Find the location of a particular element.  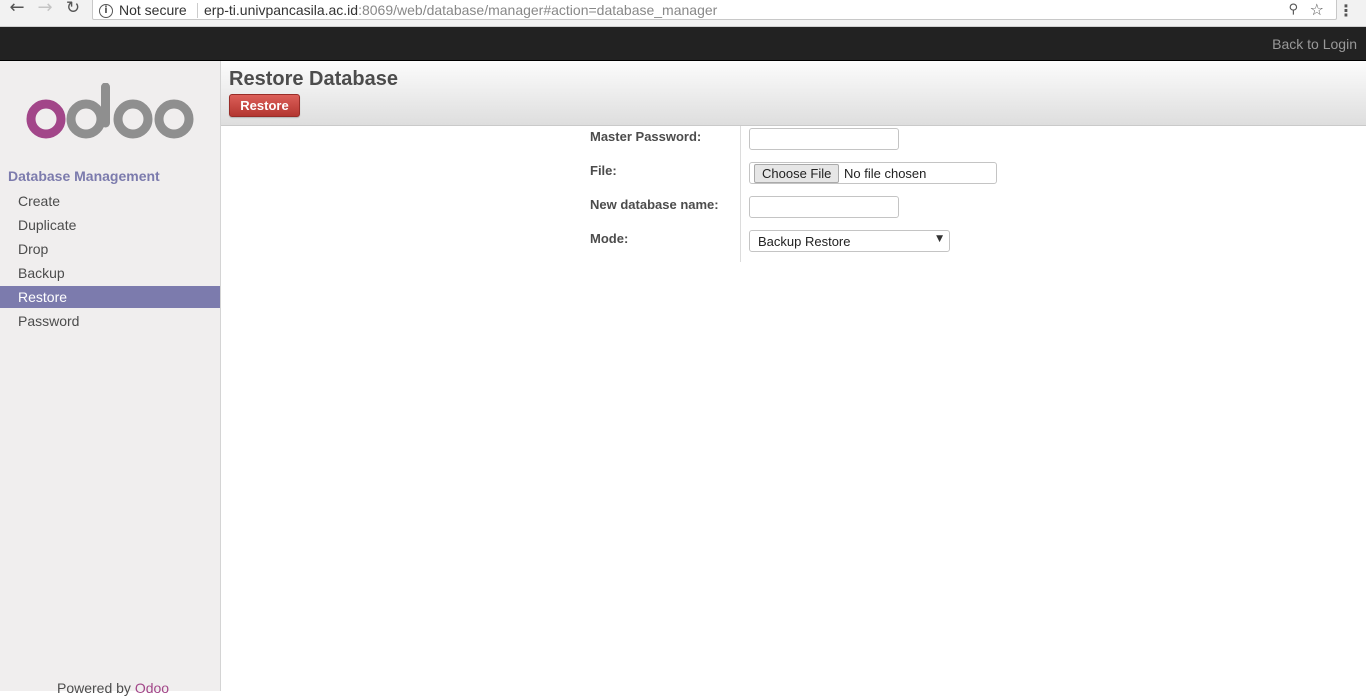

page-header: Restore Database Restore is located at coordinates (793, 93).